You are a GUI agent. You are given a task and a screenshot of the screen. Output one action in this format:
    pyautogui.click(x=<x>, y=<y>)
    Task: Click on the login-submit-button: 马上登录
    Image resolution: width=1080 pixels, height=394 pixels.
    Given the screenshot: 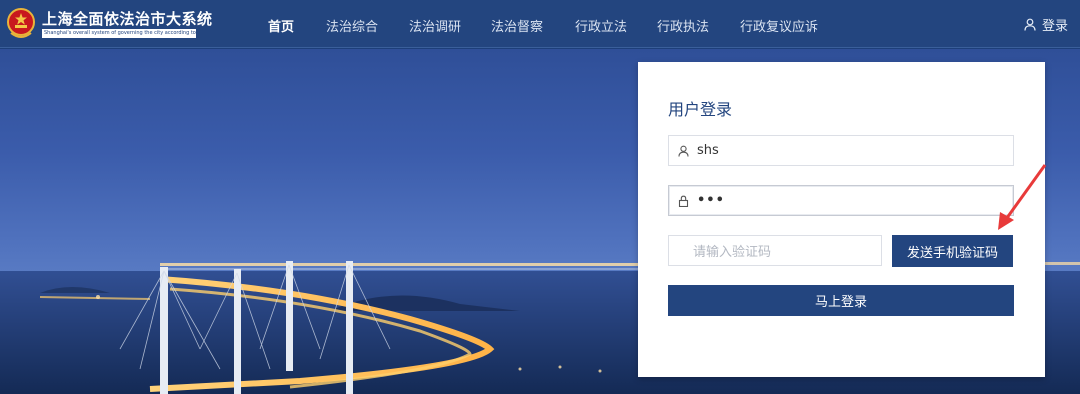 What is the action you would take?
    pyautogui.click(x=841, y=300)
    